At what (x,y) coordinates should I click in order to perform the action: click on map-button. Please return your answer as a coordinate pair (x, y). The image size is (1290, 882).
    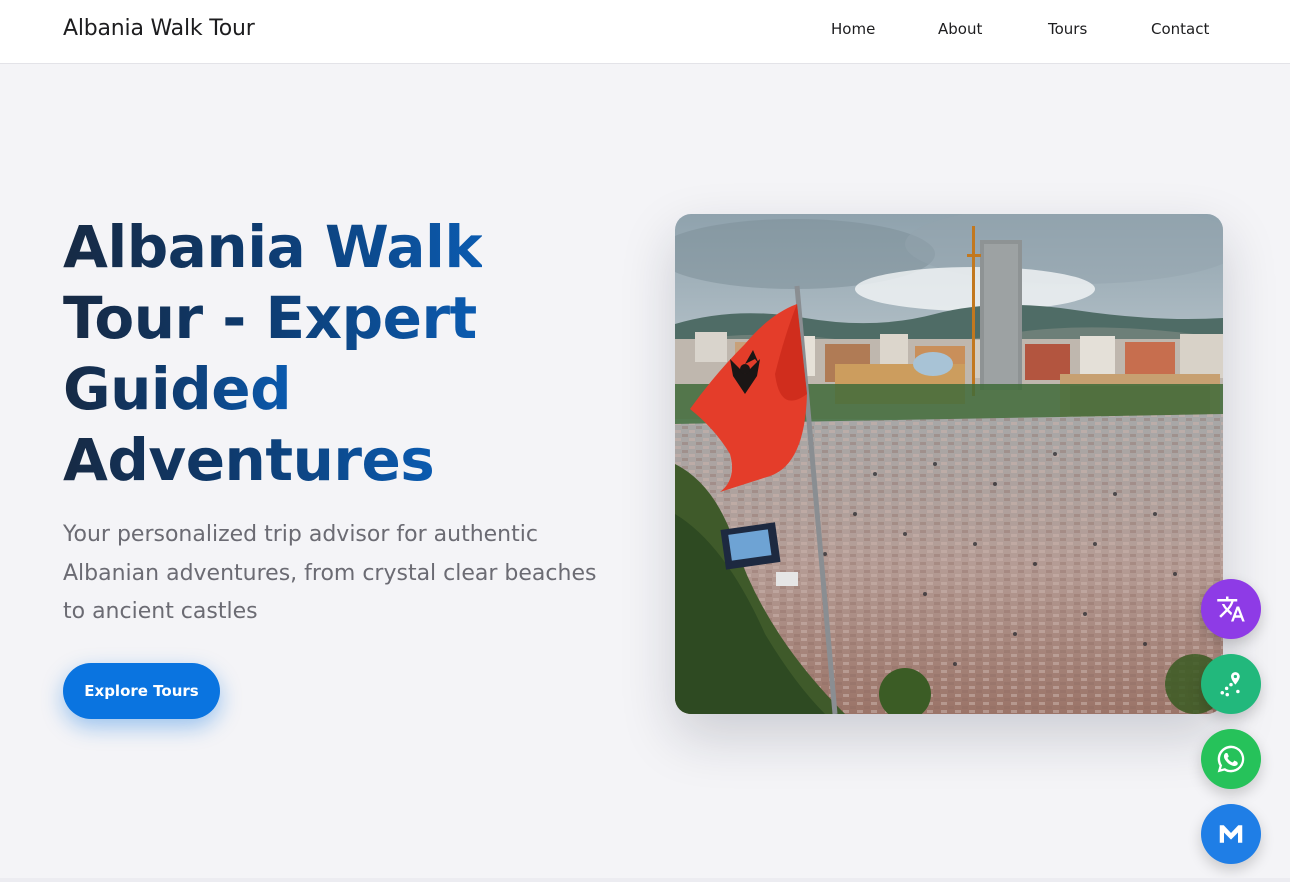
    Looking at the image, I should click on (1231, 684).